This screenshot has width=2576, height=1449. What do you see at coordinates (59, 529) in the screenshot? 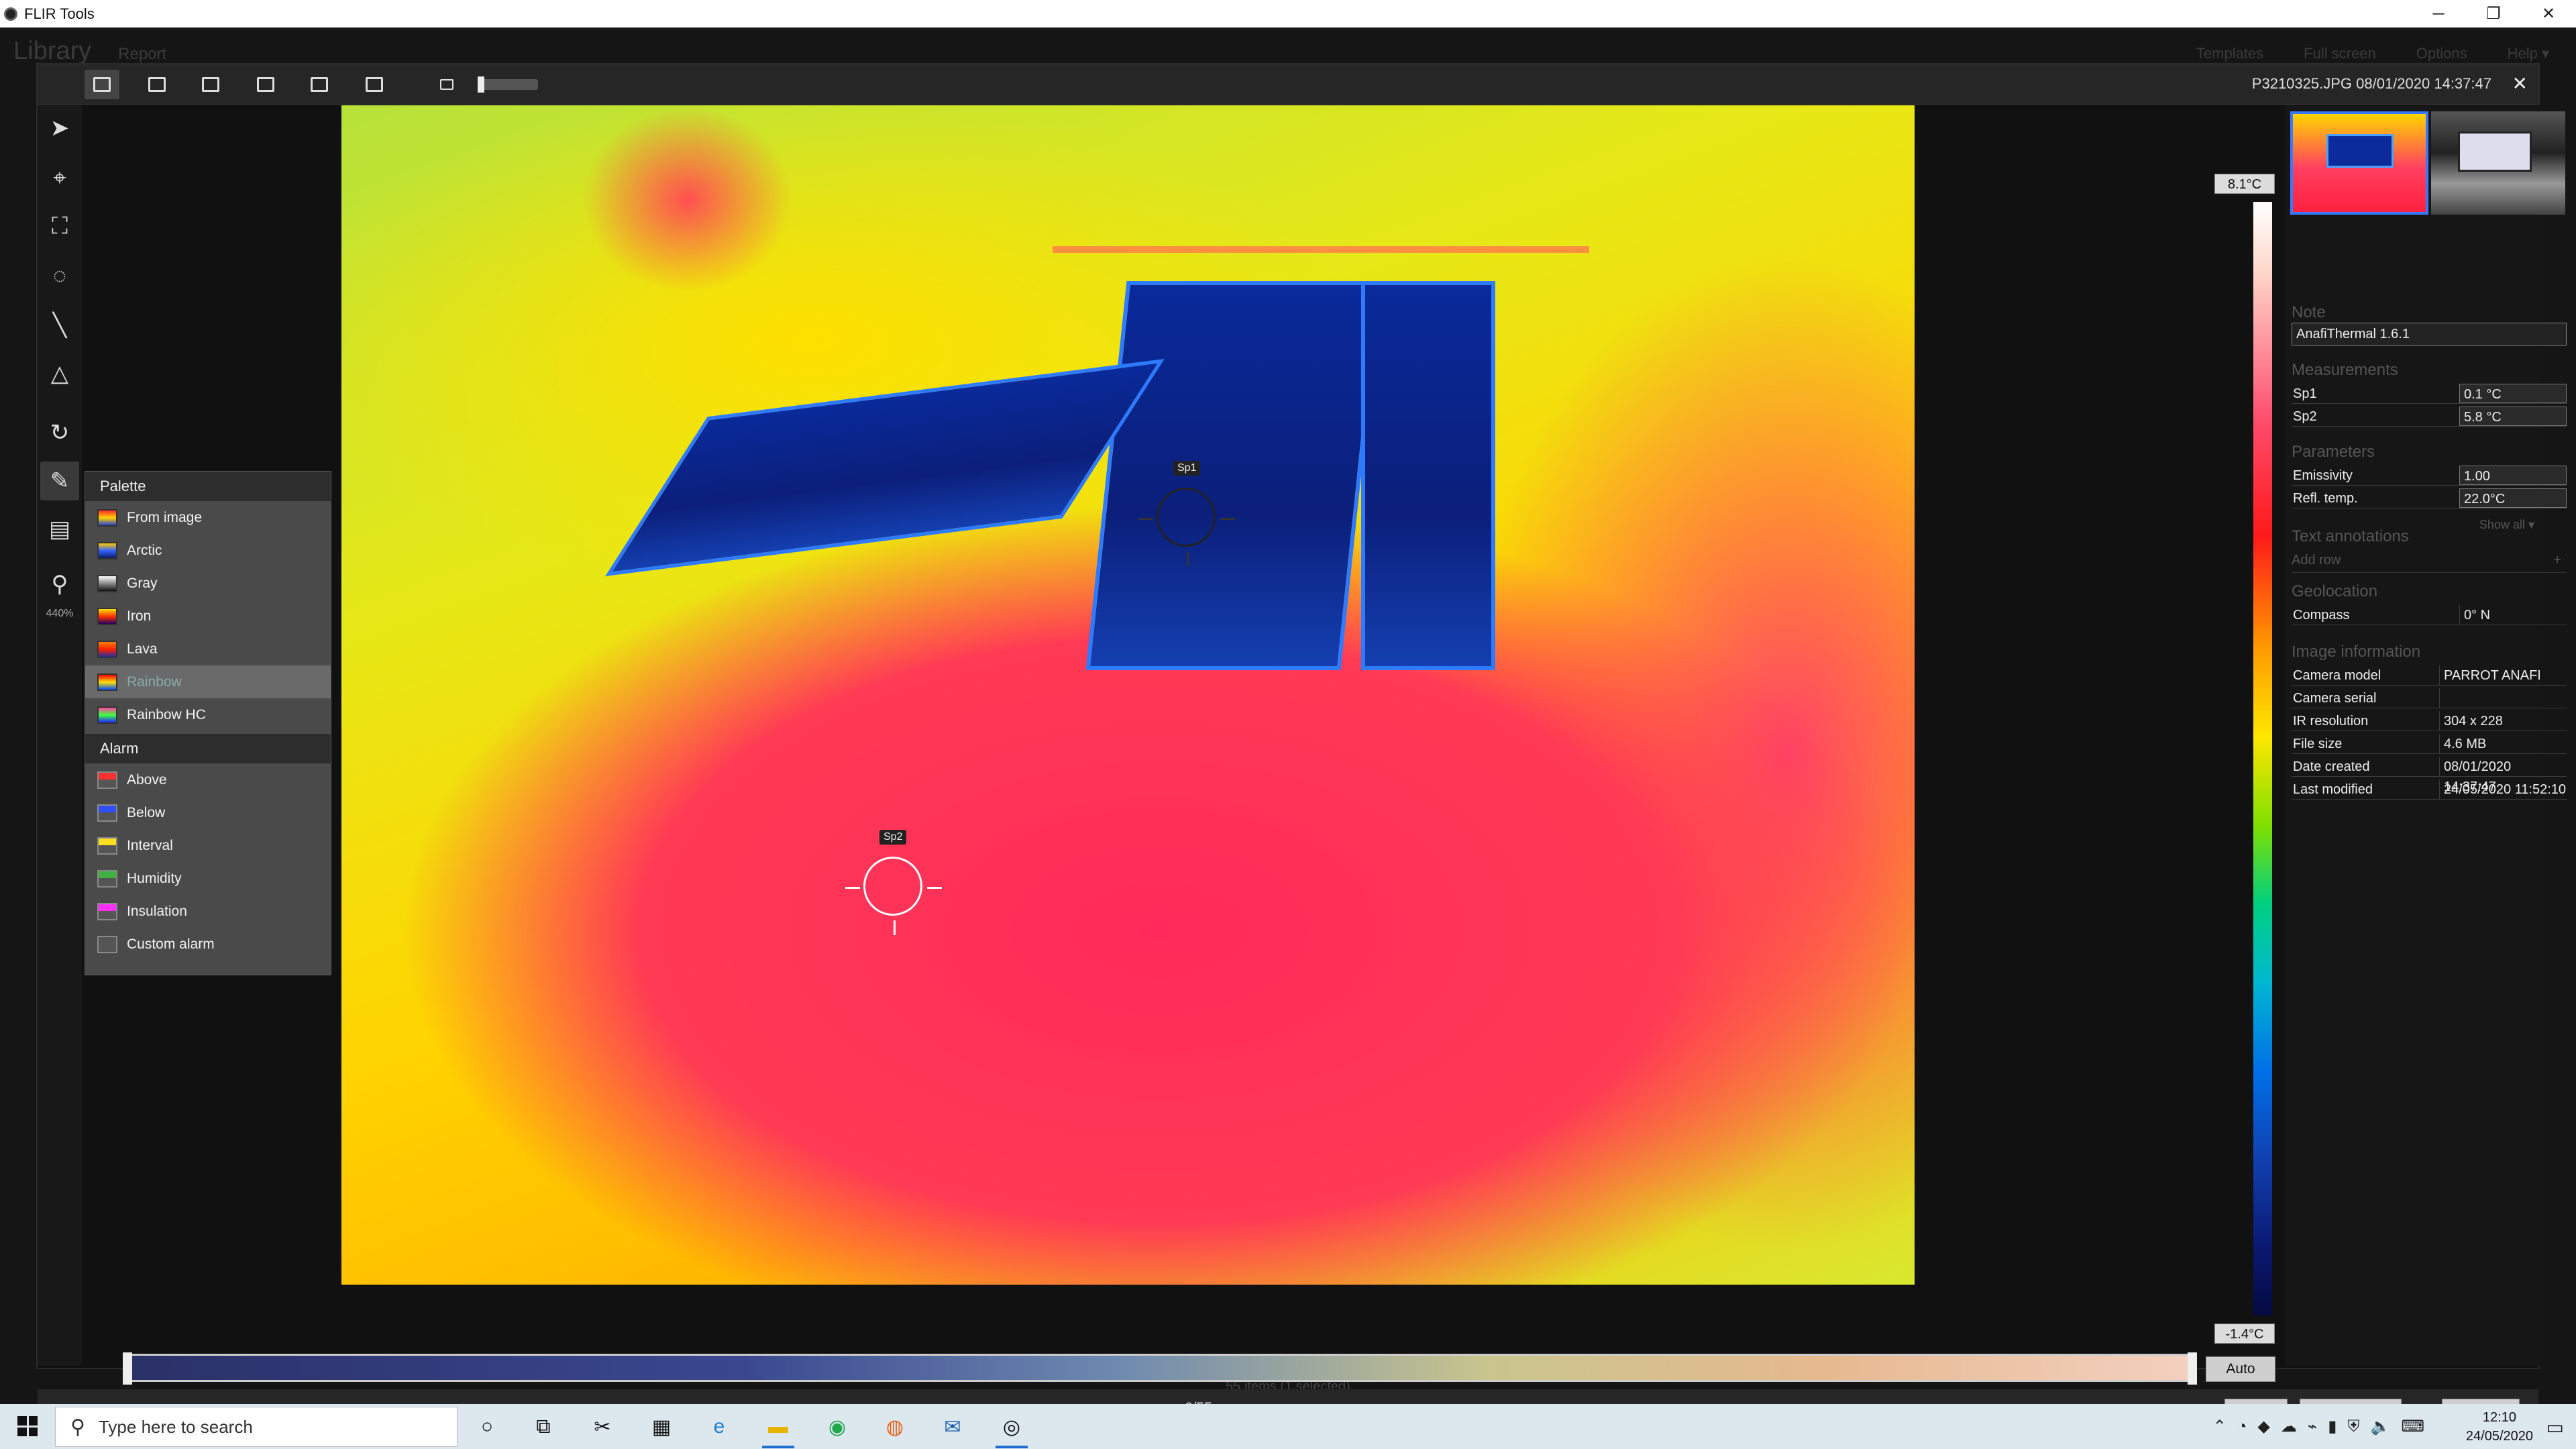
I see `color-distribution-tool: ▤` at bounding box center [59, 529].